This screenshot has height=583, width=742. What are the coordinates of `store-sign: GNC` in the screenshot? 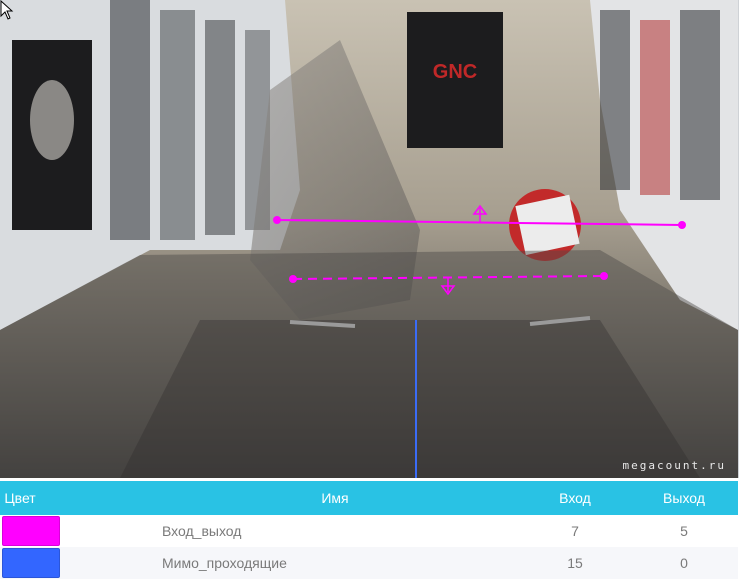 It's located at (455, 72).